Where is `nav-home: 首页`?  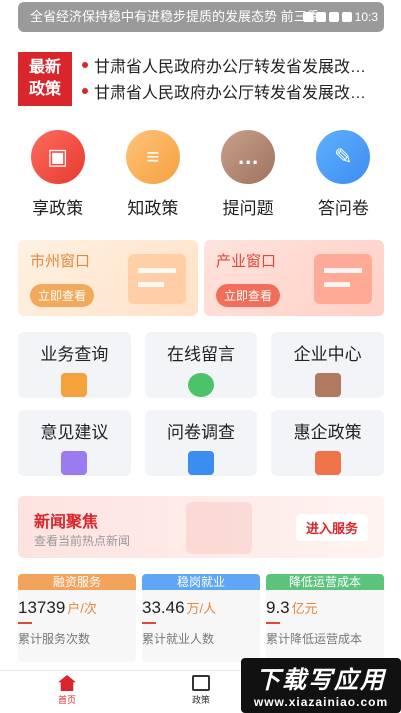
nav-home: 首页 is located at coordinates (67, 692).